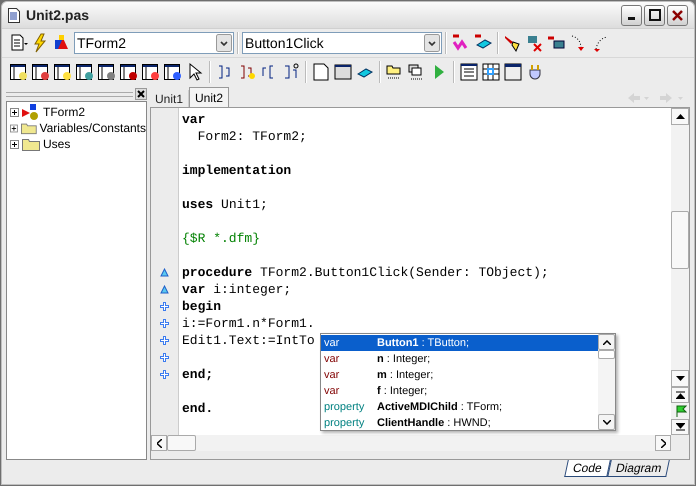 This screenshot has width=696, height=486. I want to click on scroll-top-button, so click(680, 395).